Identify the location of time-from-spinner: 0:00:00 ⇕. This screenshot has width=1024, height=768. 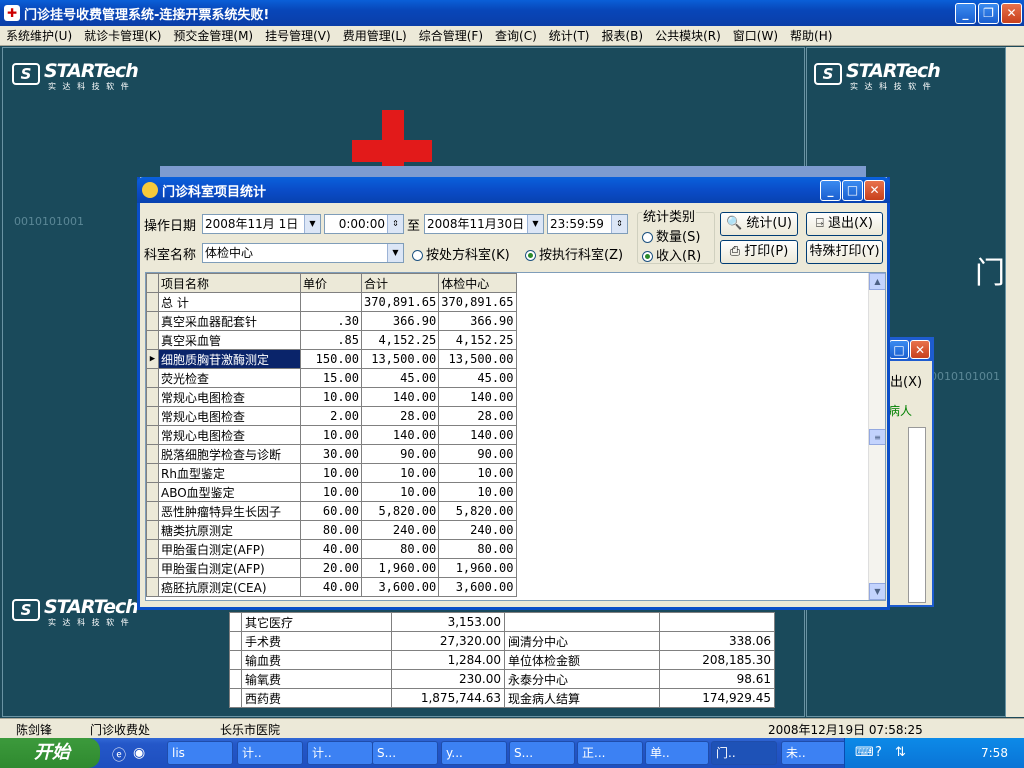
(364, 224).